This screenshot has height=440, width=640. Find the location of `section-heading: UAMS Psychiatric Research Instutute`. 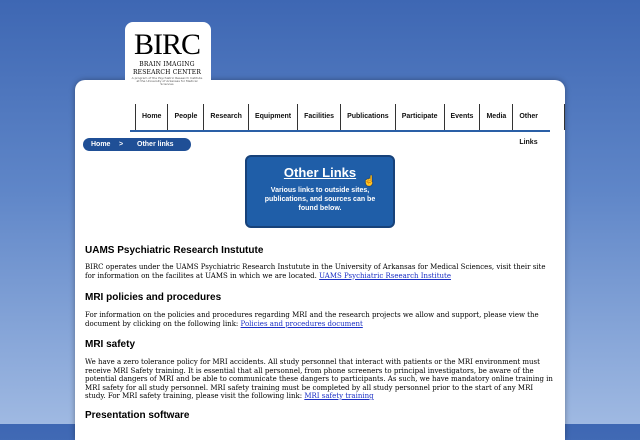

section-heading: UAMS Psychiatric Research Instutute is located at coordinates (174, 250).